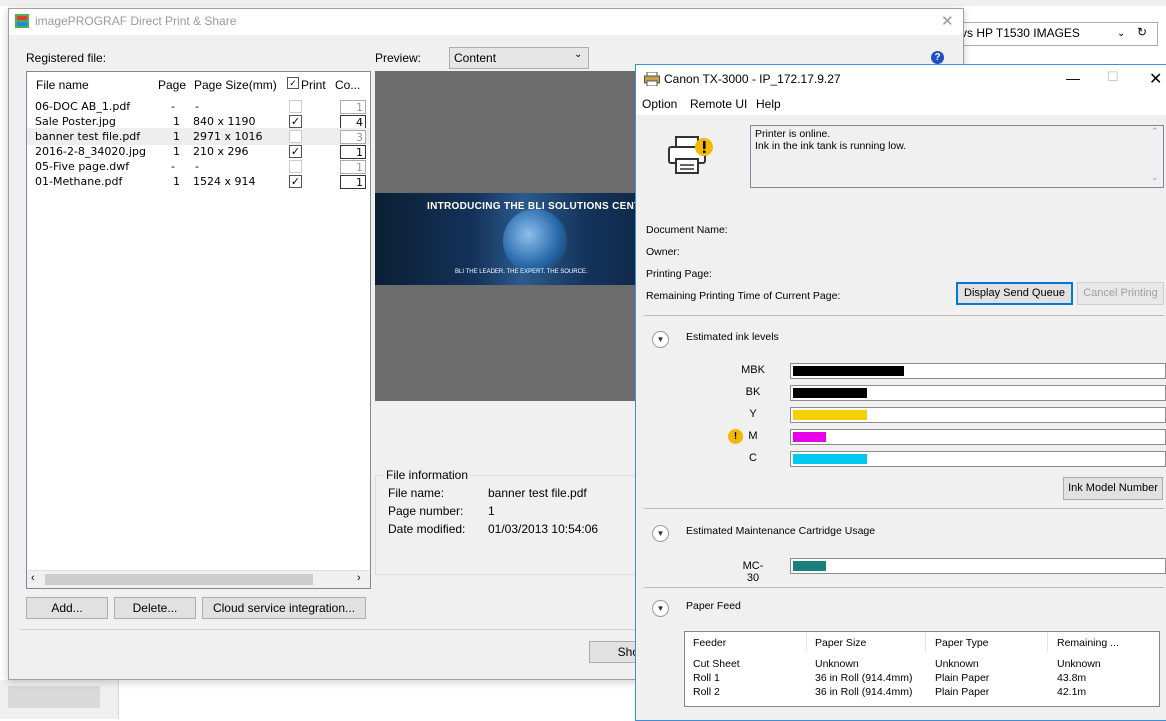 The width and height of the screenshot is (1166, 721). I want to click on date-modified-value: 01/03/2013 10:54:06, so click(543, 529).